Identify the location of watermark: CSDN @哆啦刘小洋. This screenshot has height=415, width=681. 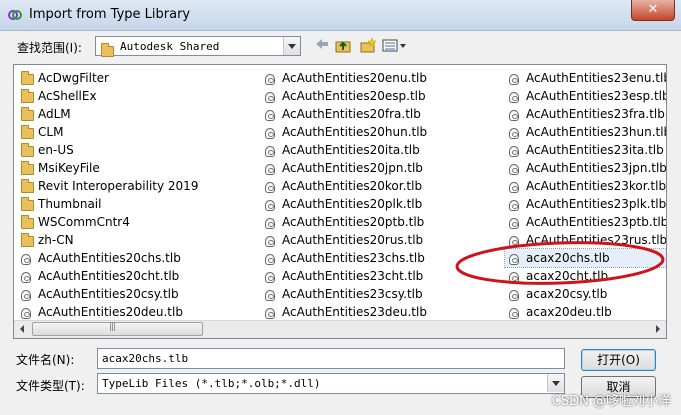
(611, 401).